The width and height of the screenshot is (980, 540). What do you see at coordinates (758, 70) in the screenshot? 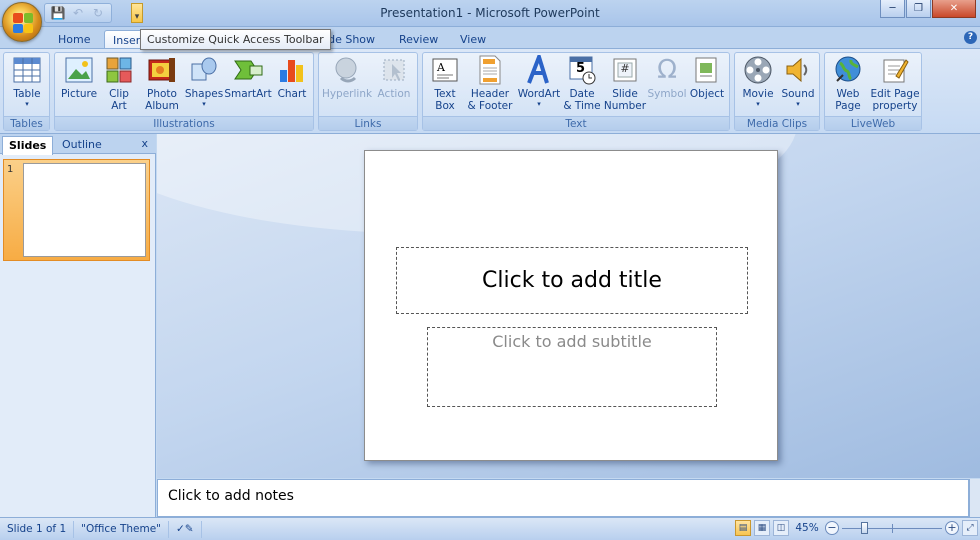
I see `film-reel-icon` at bounding box center [758, 70].